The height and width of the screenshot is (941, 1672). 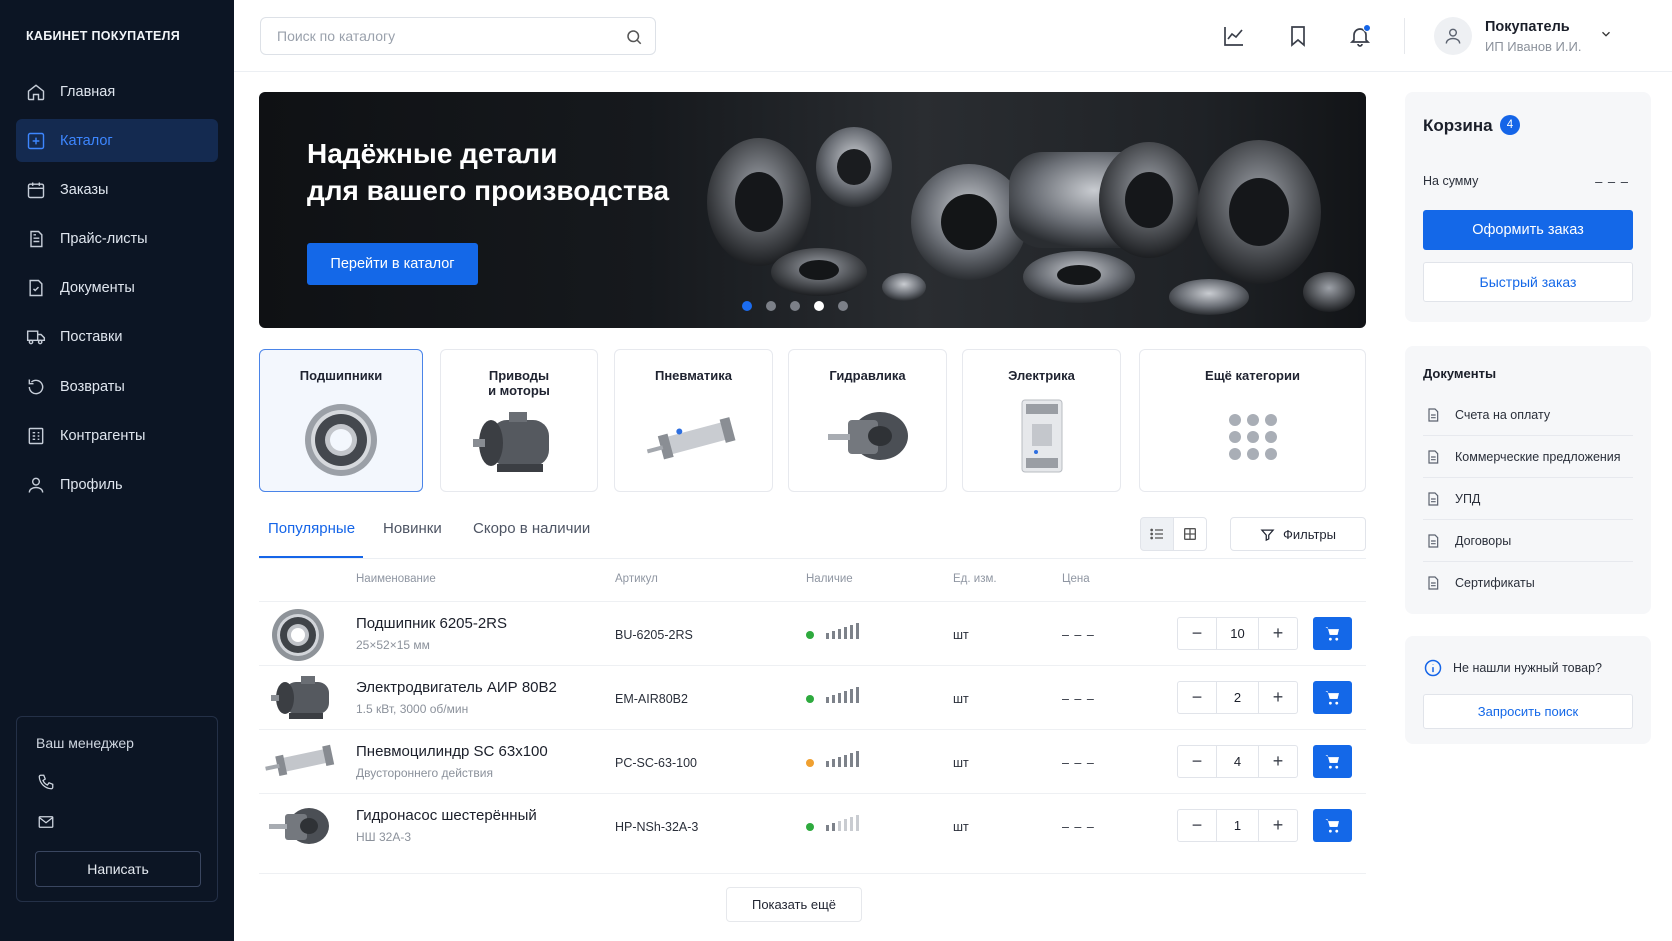 I want to click on sidebar-item-price-lists: Прайс-листы, so click(x=117, y=239).